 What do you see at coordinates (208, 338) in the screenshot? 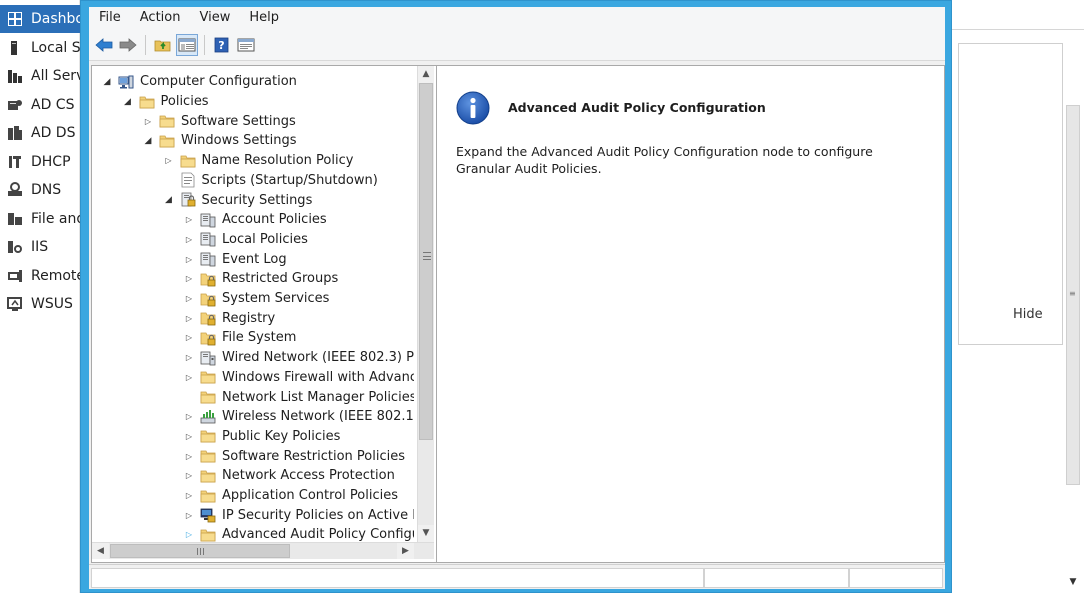
I see `locked-folder-icon` at bounding box center [208, 338].